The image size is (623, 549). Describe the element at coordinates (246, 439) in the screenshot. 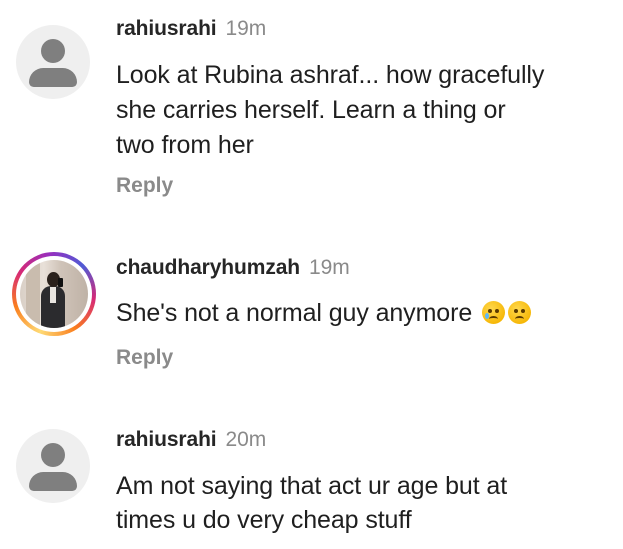

I see `comment-timestamp: 20m` at that location.